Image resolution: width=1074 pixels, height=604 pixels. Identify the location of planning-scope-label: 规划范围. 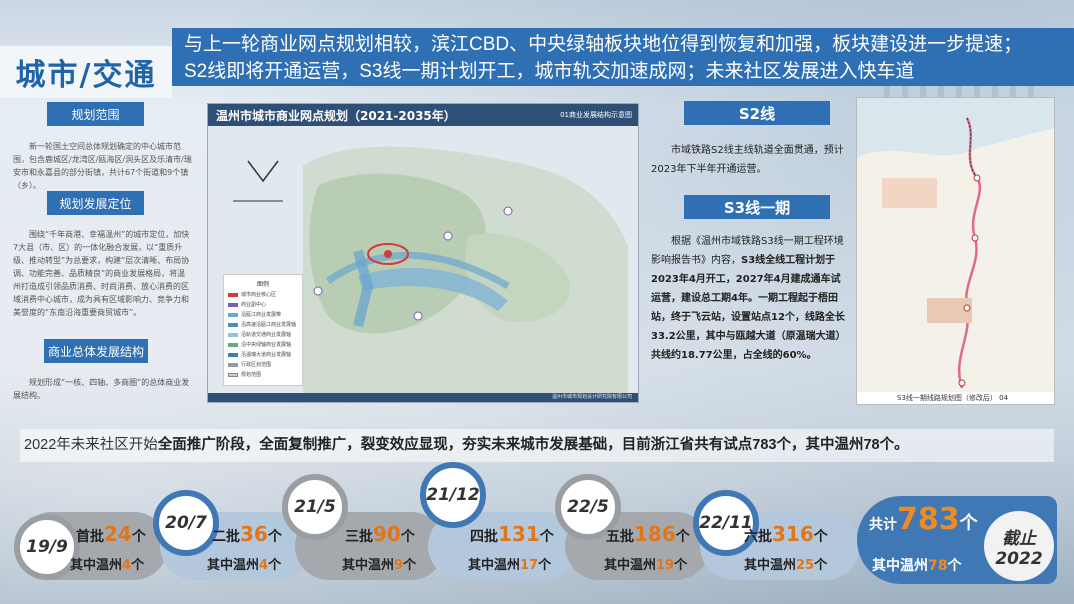
(95, 114).